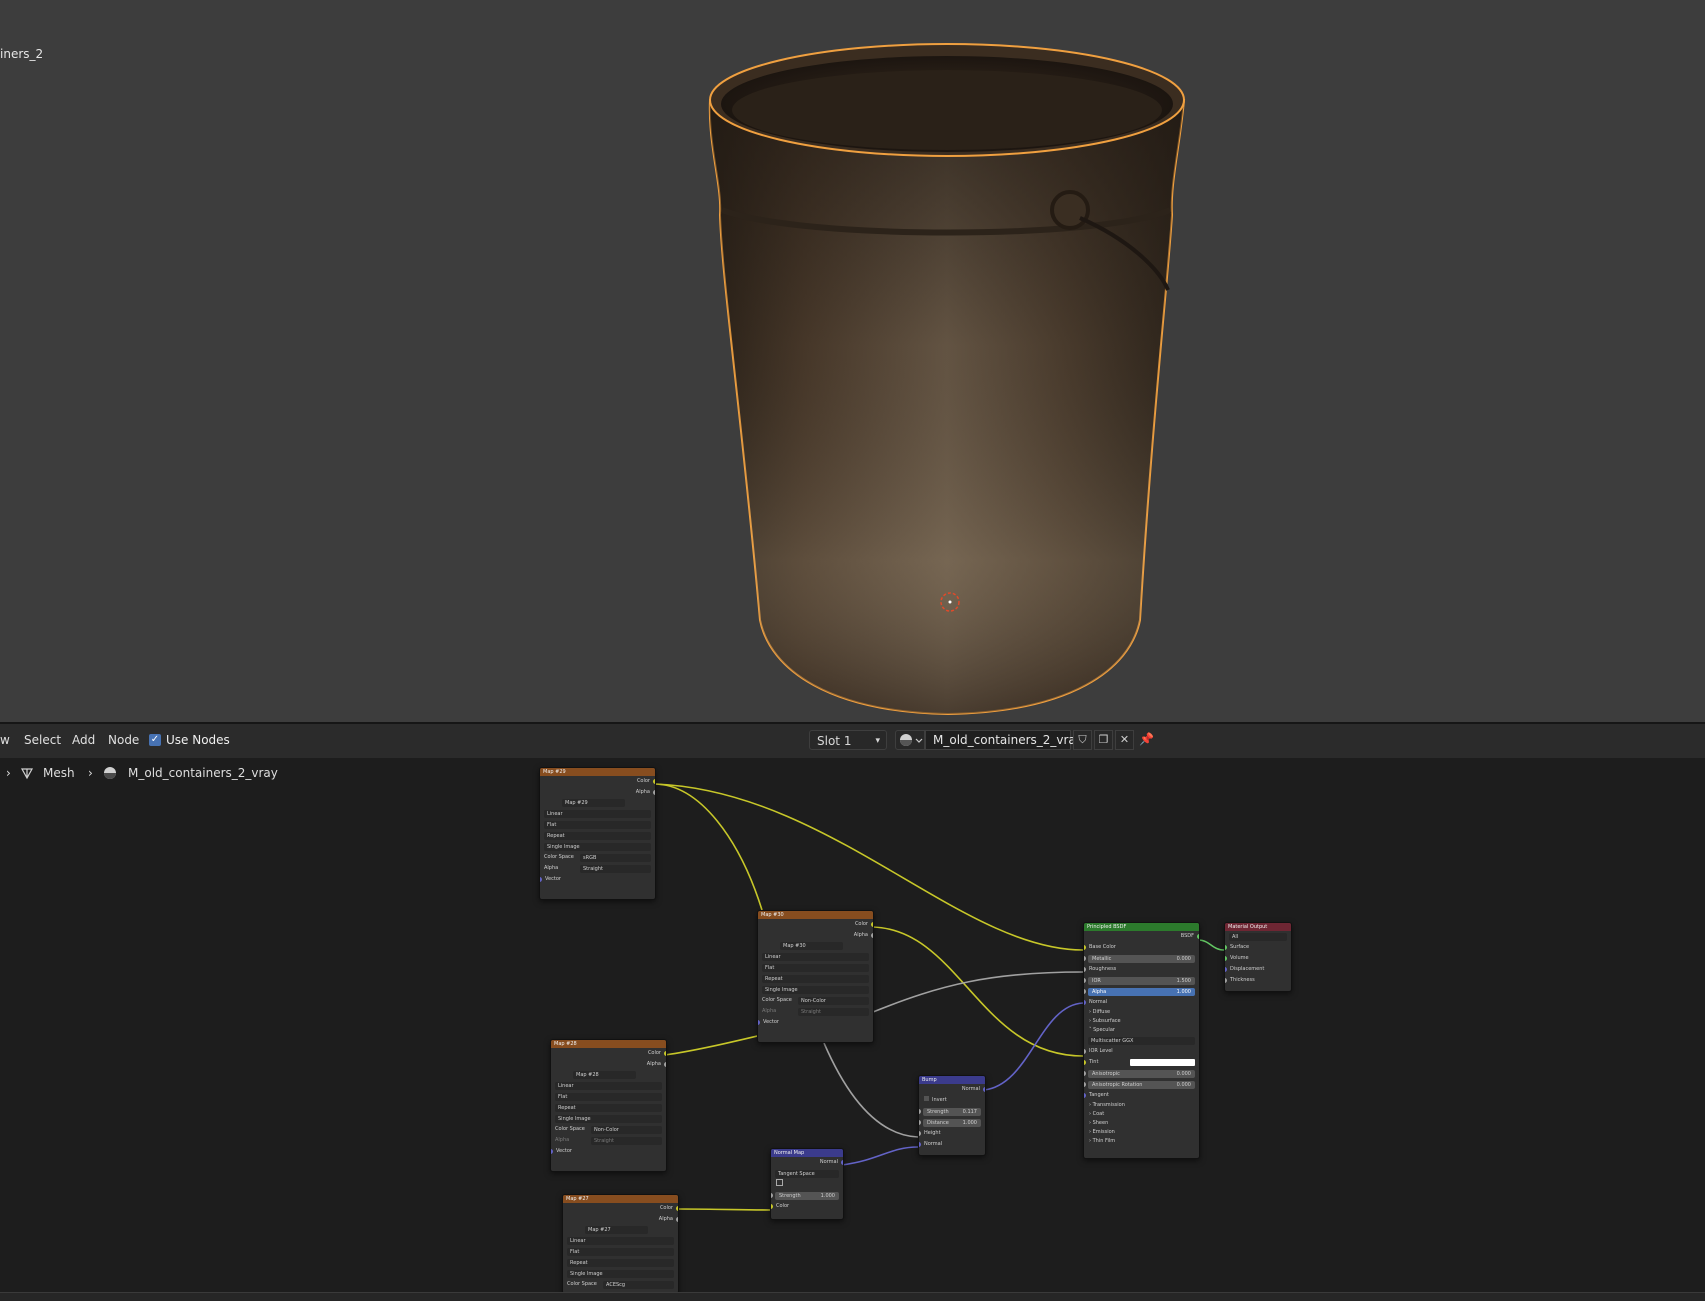  What do you see at coordinates (620, 1229) in the screenshot?
I see `image-field: Map #27` at bounding box center [620, 1229].